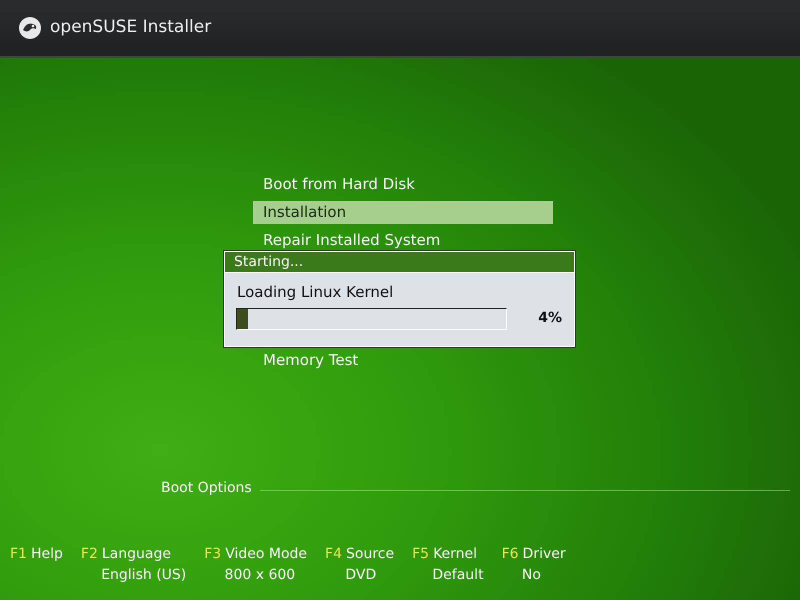 Image resolution: width=800 pixels, height=600 pixels. What do you see at coordinates (403, 212) in the screenshot?
I see `boot-menu-item: Installation` at bounding box center [403, 212].